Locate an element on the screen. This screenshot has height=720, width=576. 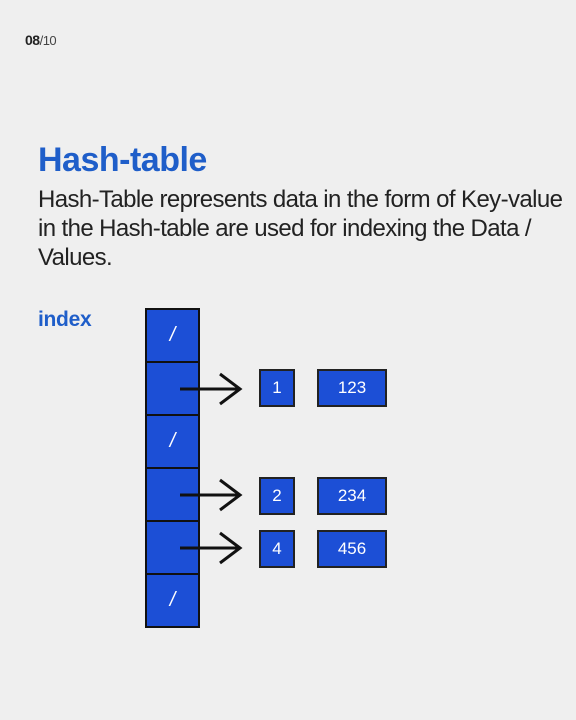
hash-table-index-column: / / / is located at coordinates (172, 468).